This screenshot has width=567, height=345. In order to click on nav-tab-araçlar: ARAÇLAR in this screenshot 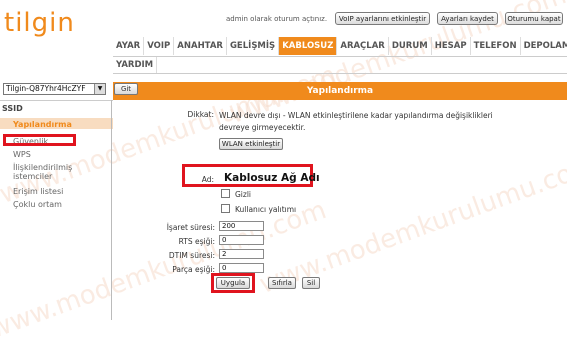, I will do `click(363, 46)`.